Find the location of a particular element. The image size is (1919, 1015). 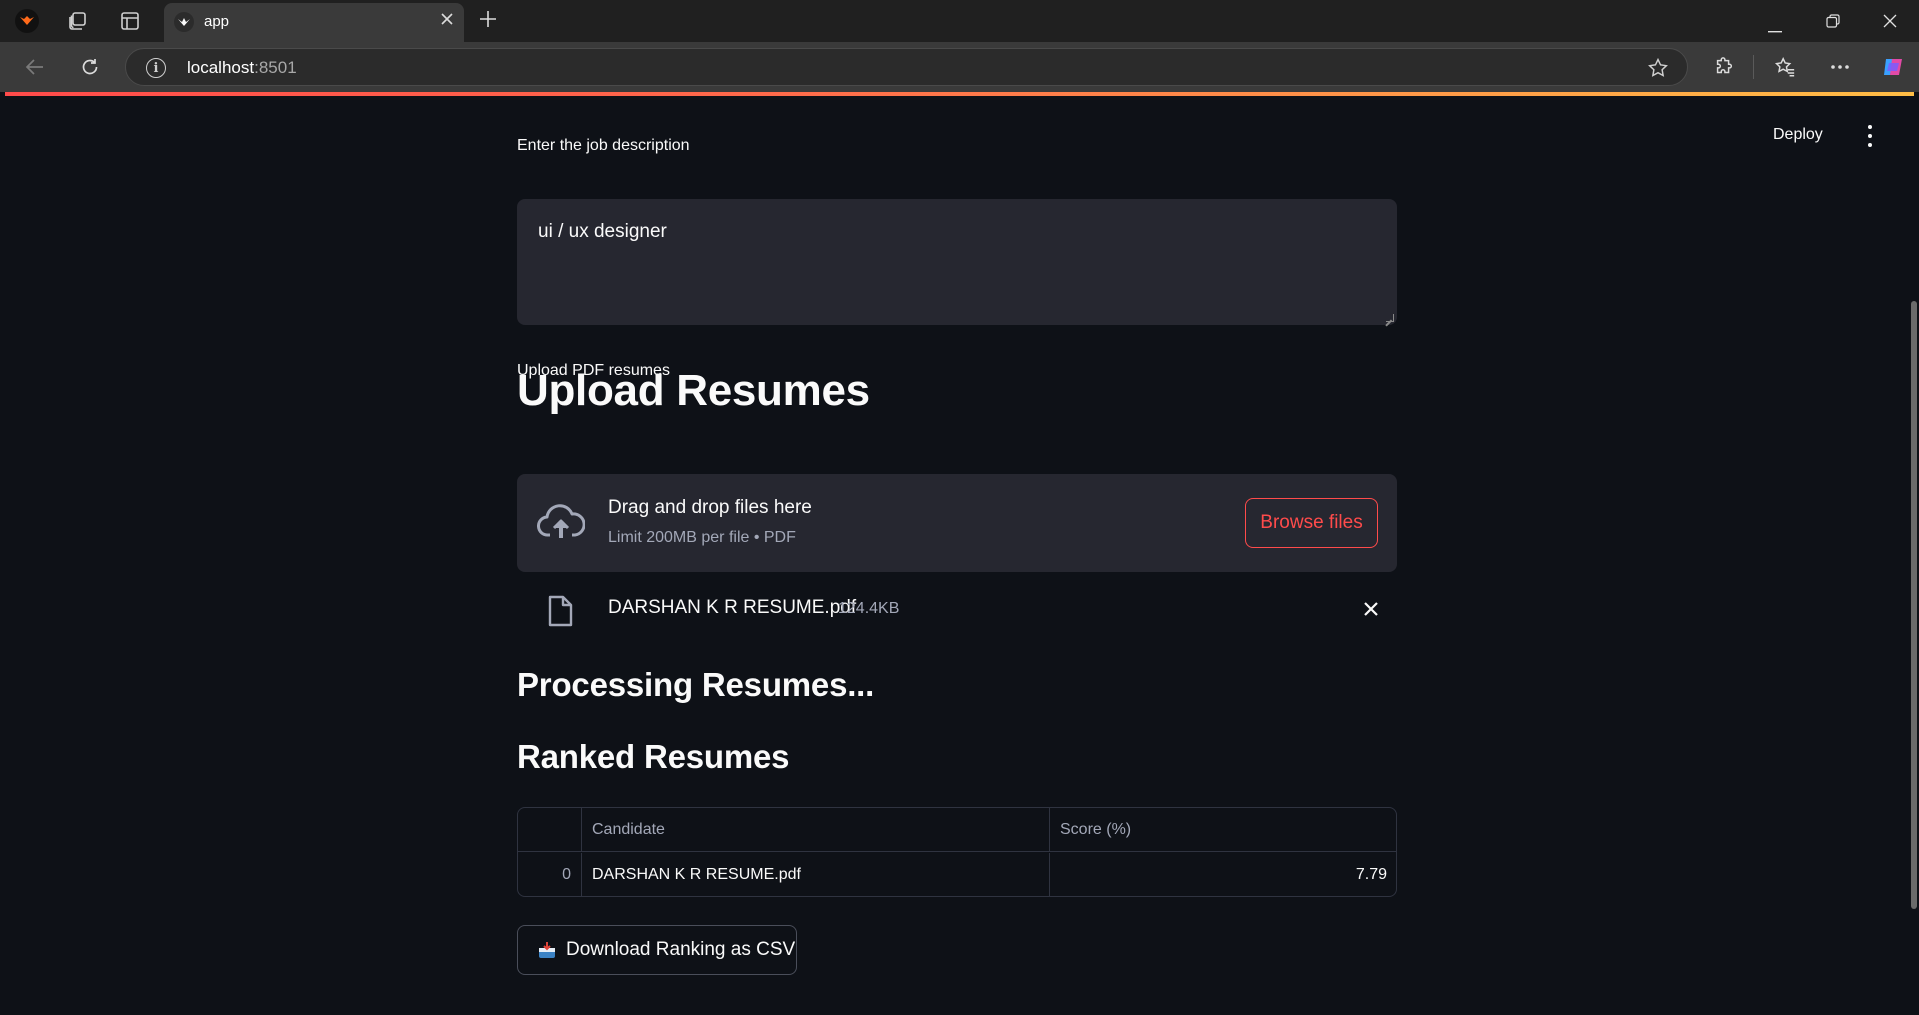

url-text: localhost:8501 is located at coordinates (242, 68).